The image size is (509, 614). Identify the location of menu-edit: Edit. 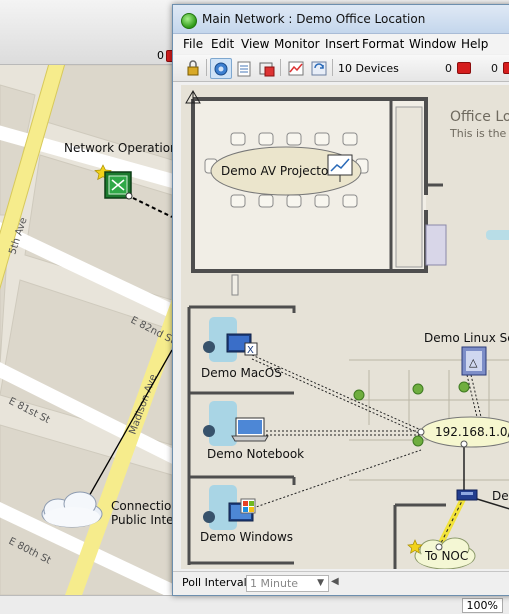
(222, 44).